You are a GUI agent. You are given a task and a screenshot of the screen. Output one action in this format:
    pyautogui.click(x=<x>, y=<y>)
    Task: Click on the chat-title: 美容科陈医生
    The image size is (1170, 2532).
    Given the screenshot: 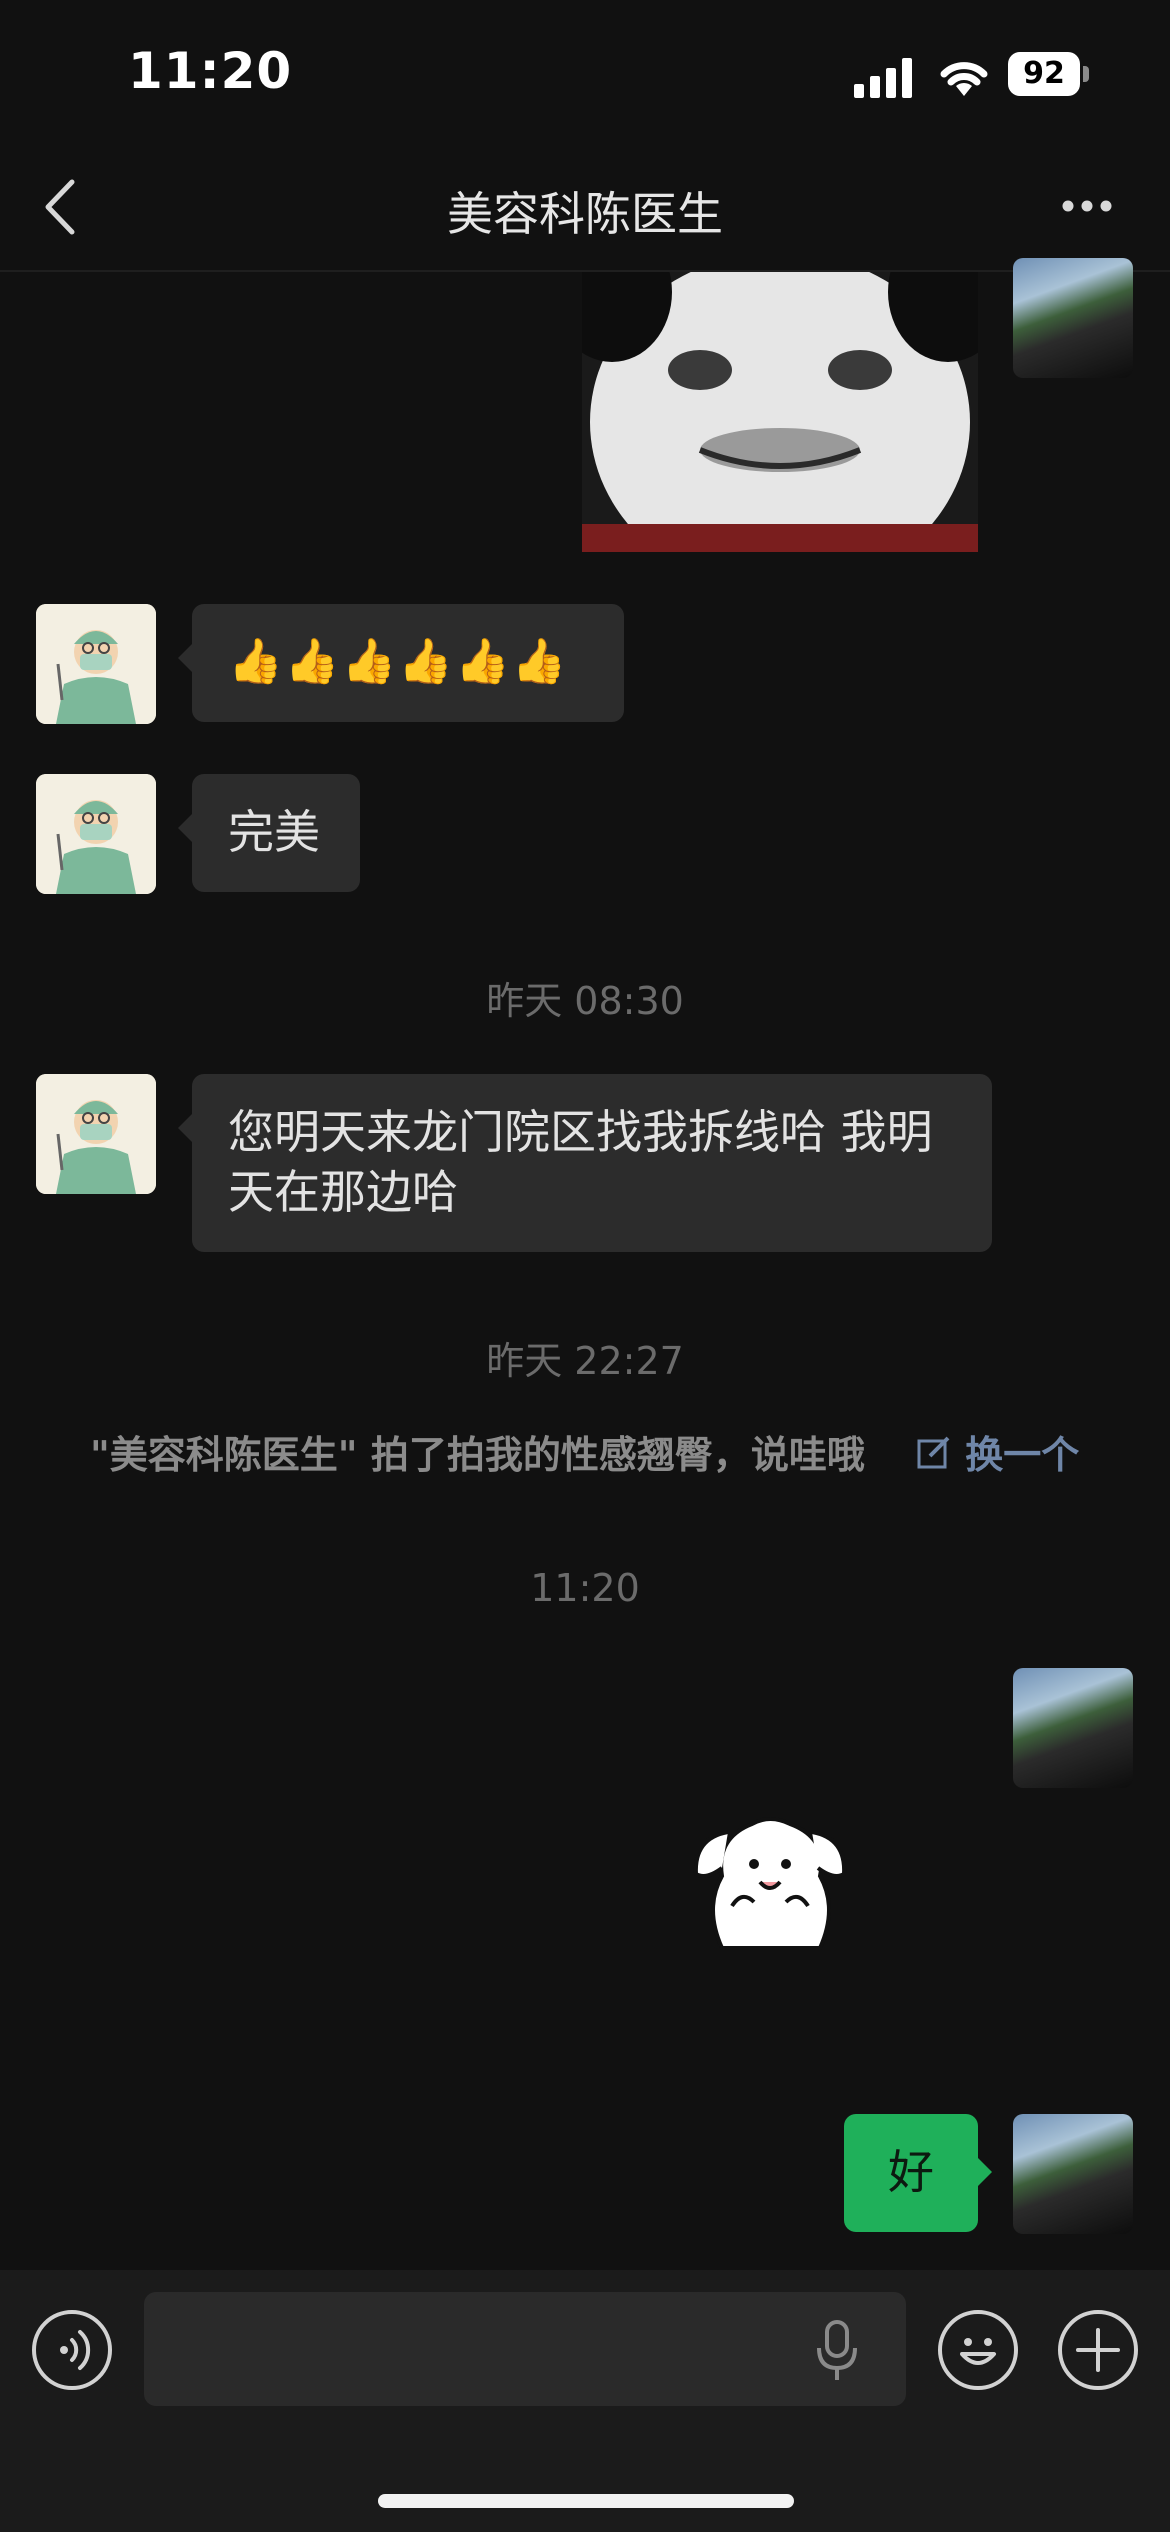 What is the action you would take?
    pyautogui.click(x=585, y=214)
    